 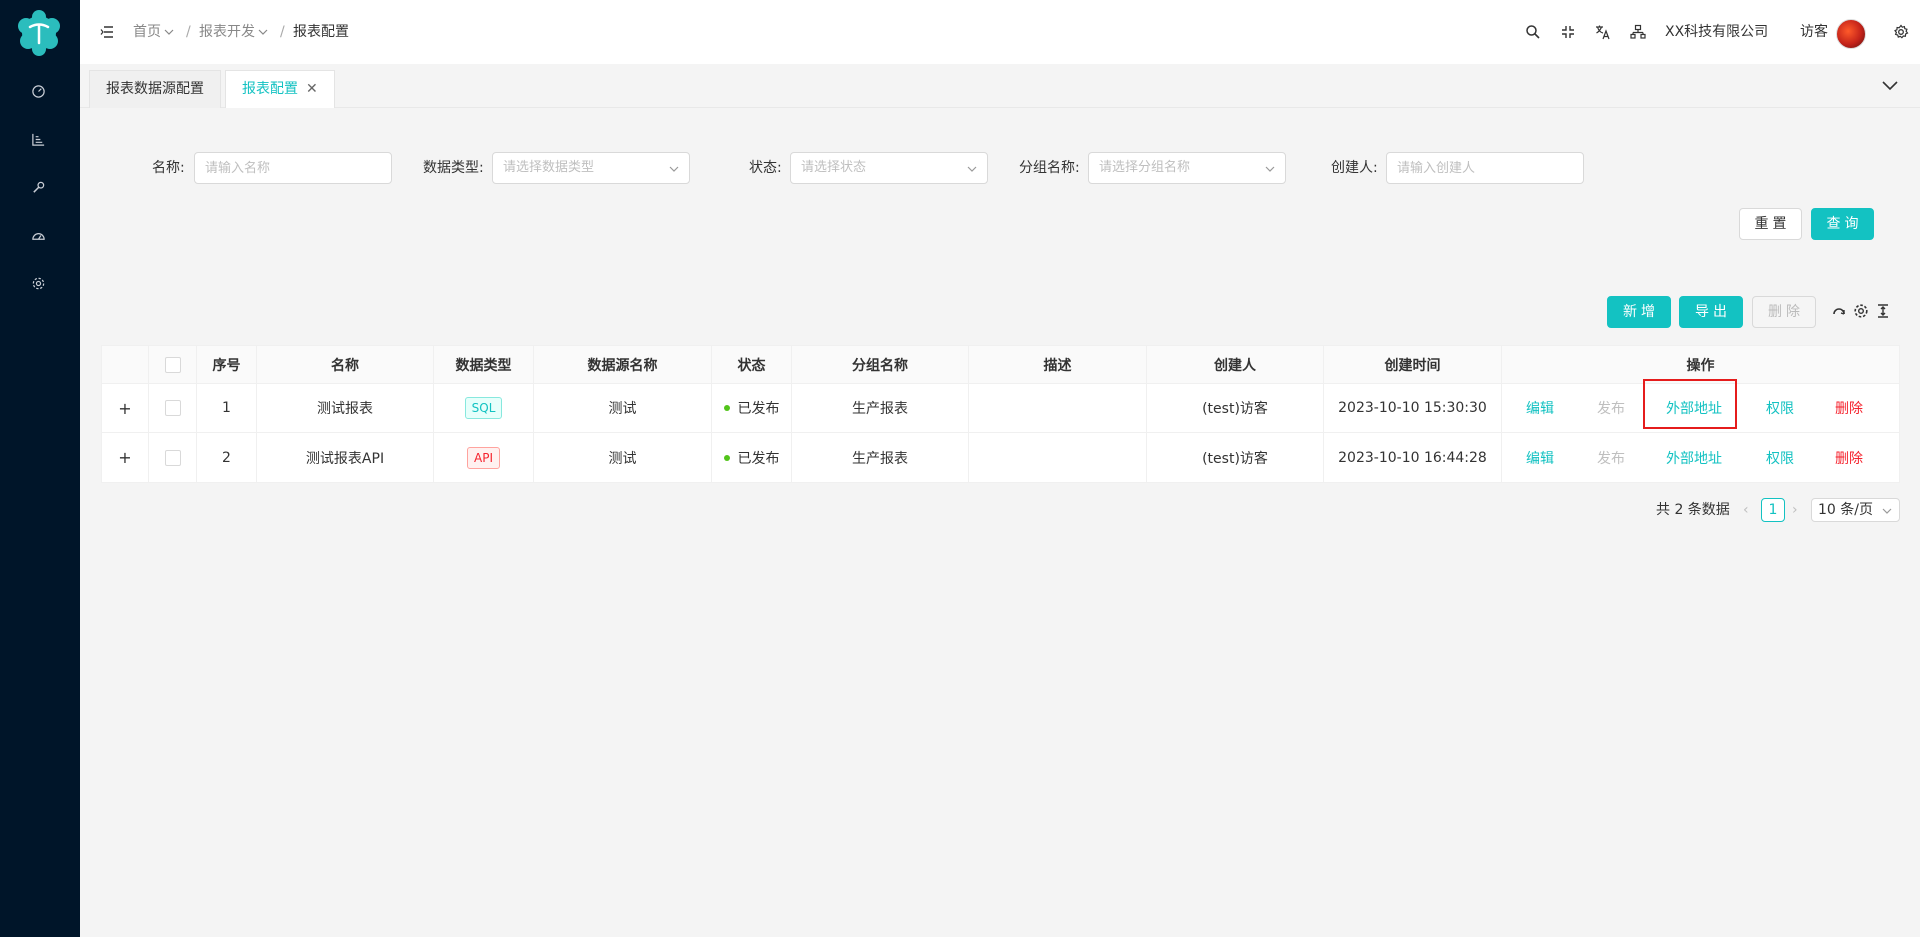 What do you see at coordinates (1901, 32) in the screenshot?
I see `gear-icon` at bounding box center [1901, 32].